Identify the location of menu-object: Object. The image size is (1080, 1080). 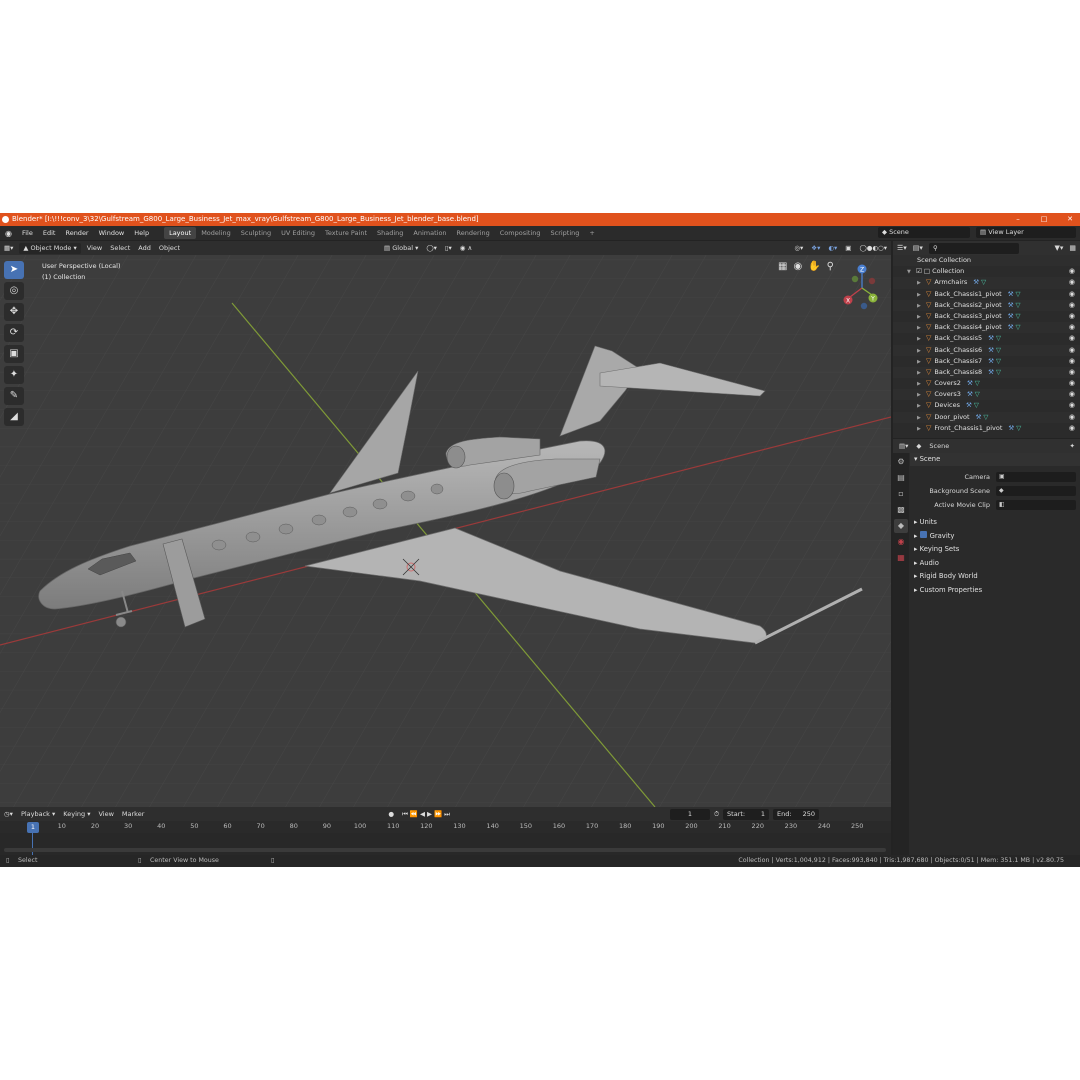
(169, 248).